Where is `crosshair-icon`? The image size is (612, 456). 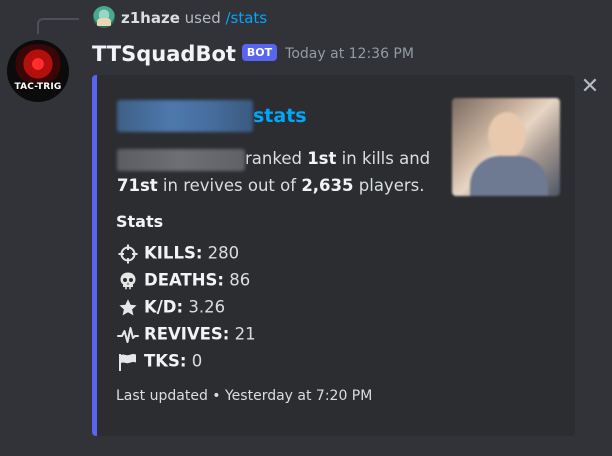 crosshair-icon is located at coordinates (128, 254).